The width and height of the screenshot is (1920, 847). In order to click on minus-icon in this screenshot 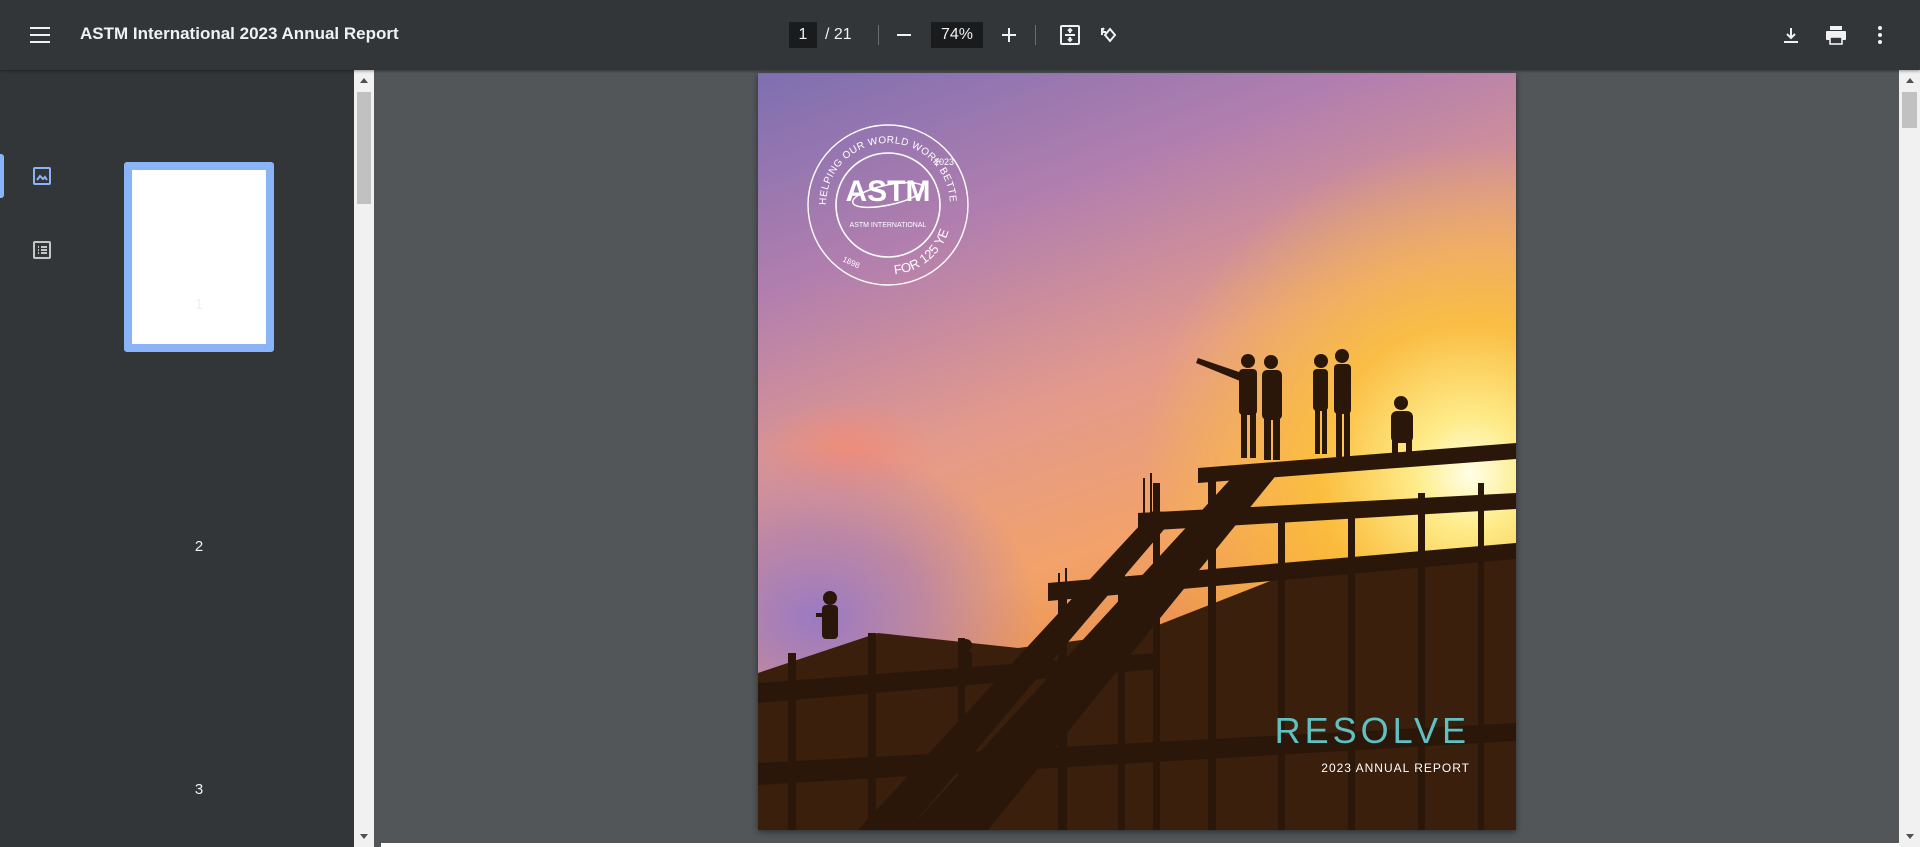, I will do `click(904, 35)`.